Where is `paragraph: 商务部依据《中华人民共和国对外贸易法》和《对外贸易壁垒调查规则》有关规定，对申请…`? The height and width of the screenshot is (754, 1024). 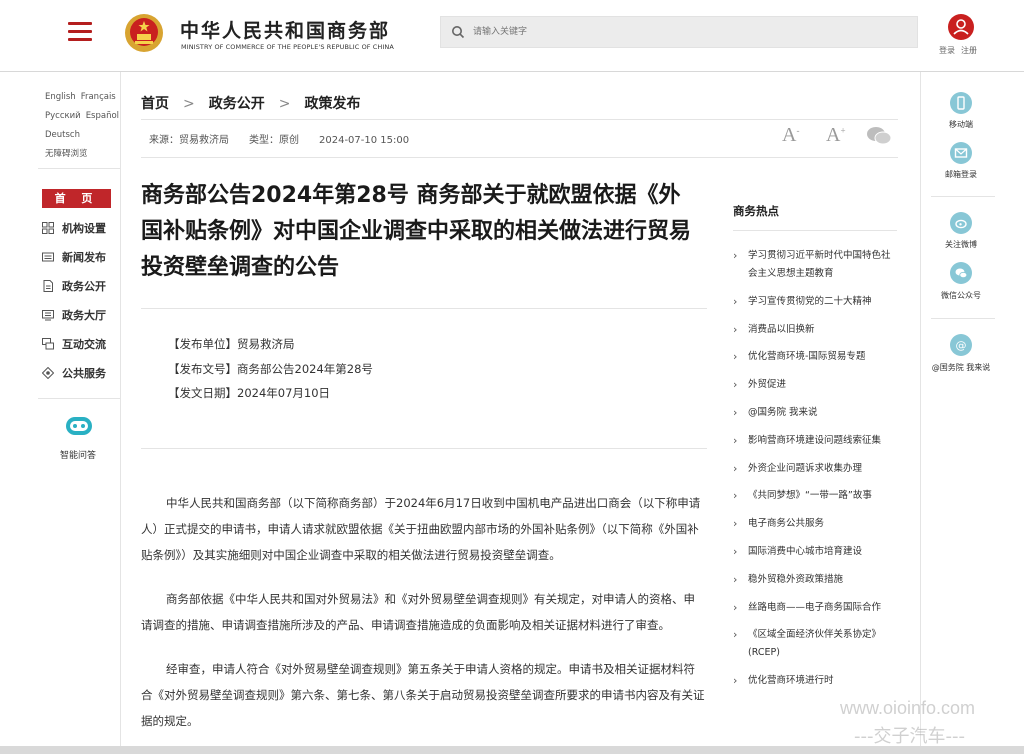 paragraph: 商务部依据《中华人民共和国对外贸易法》和《对外贸易壁垒调查规则》有关规定，对申请… is located at coordinates (418, 612).